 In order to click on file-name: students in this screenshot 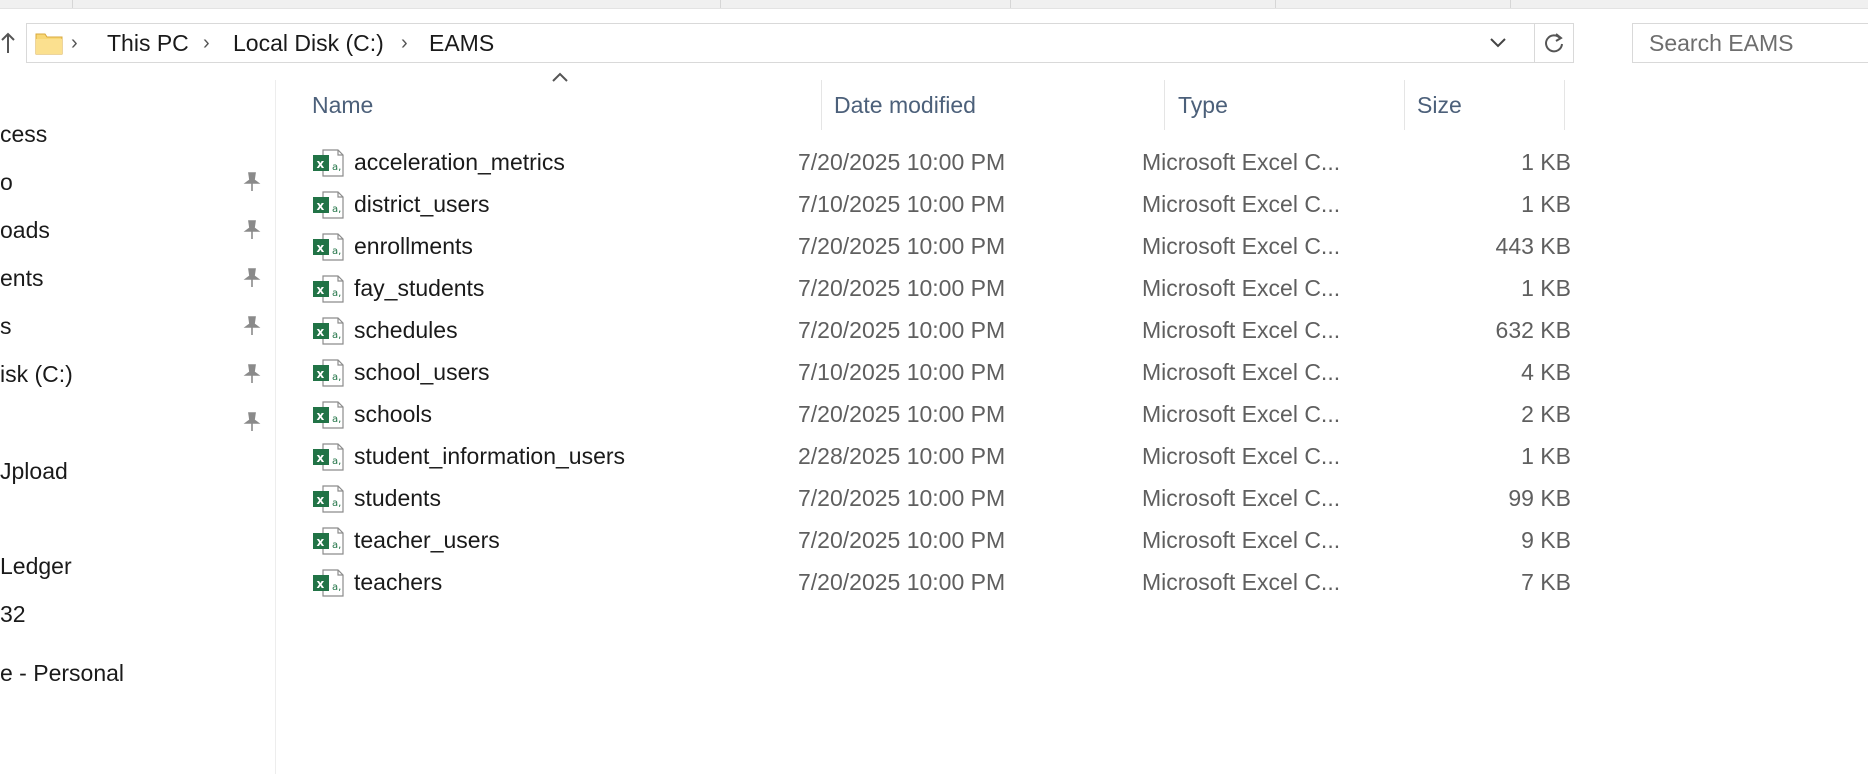, I will do `click(397, 498)`.